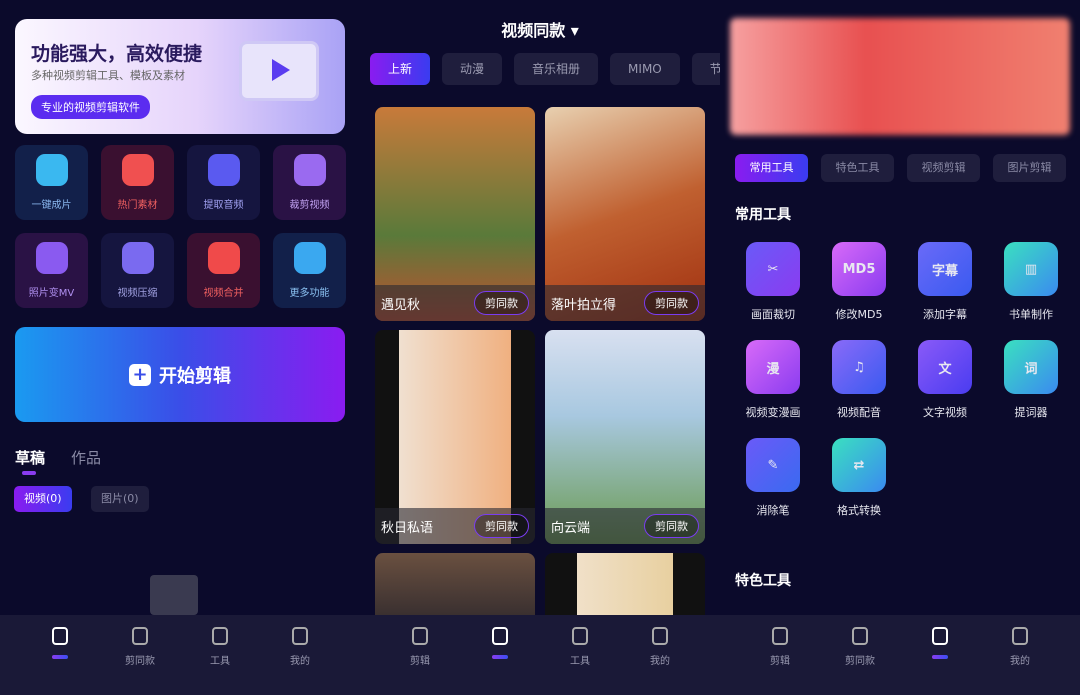  Describe the element at coordinates (472, 69) in the screenshot. I see `category-tab: 动漫` at that location.